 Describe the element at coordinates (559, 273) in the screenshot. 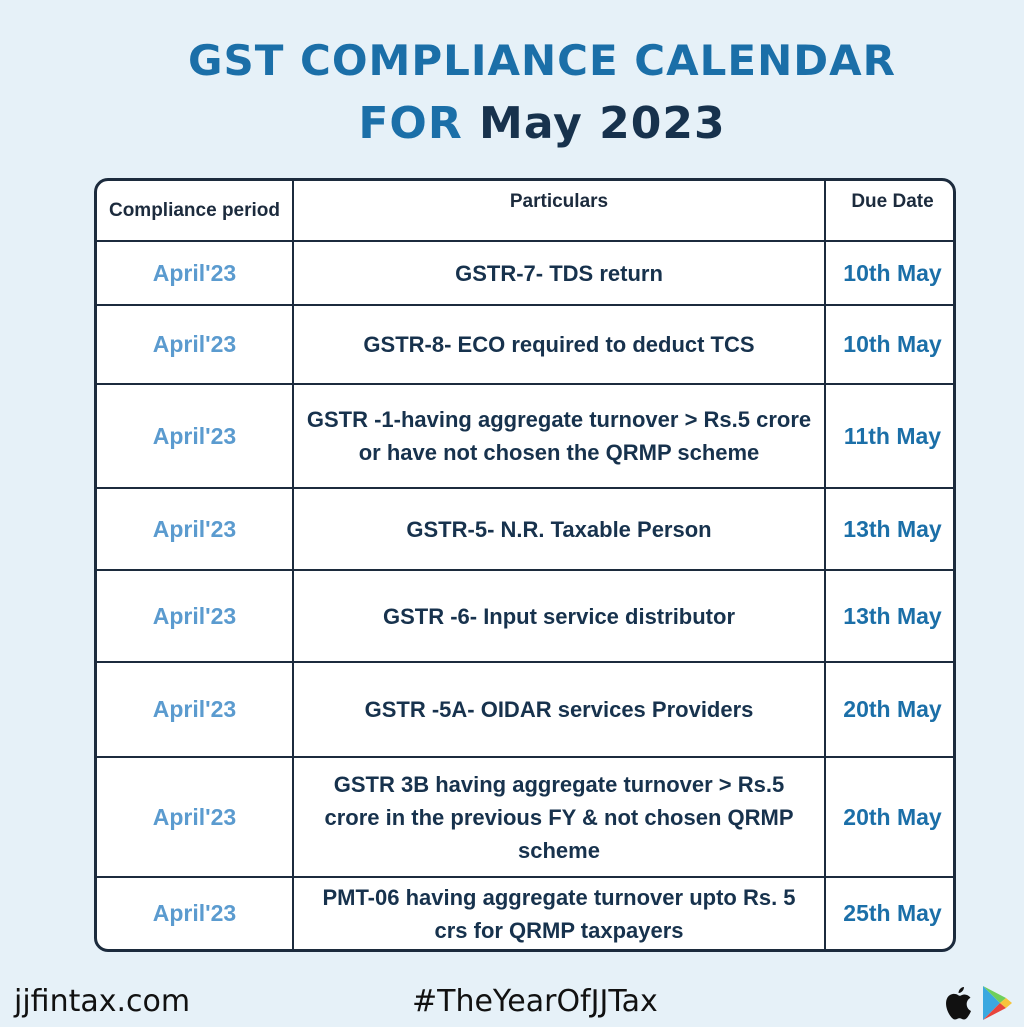

I see `row-particulars: GSTR-7- TDS return` at that location.